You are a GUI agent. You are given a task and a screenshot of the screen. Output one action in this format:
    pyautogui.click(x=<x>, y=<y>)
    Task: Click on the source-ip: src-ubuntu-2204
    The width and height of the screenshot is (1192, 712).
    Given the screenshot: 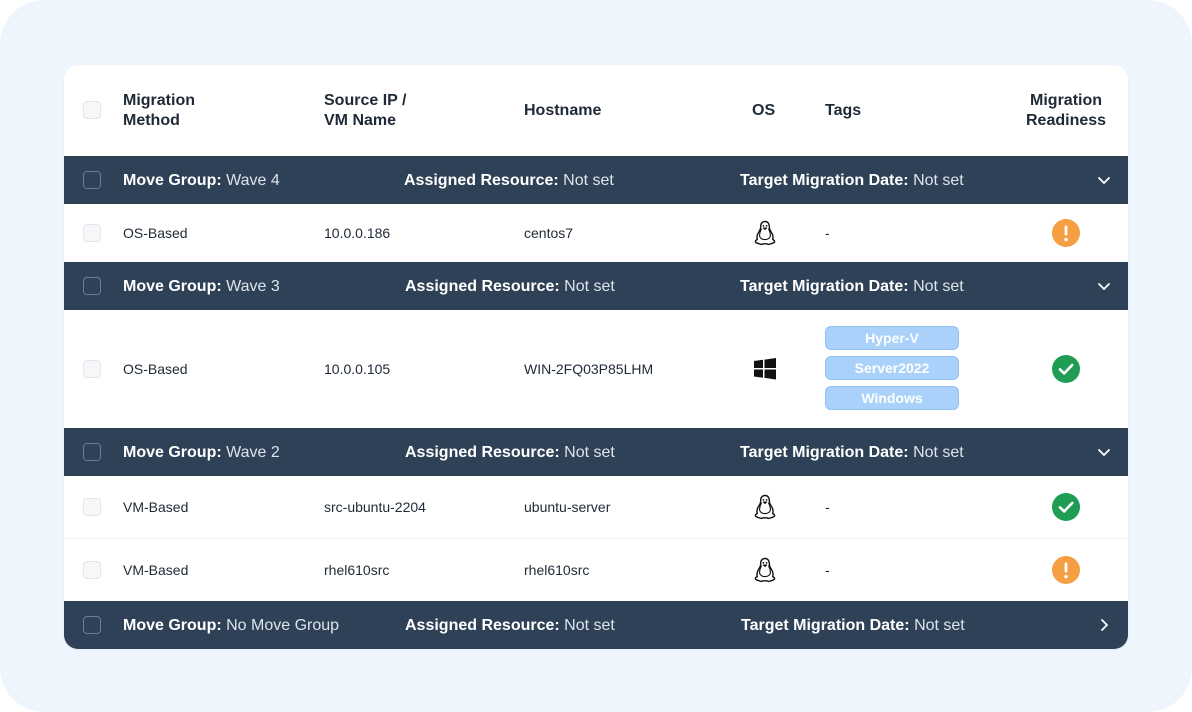 What is the action you would take?
    pyautogui.click(x=375, y=507)
    